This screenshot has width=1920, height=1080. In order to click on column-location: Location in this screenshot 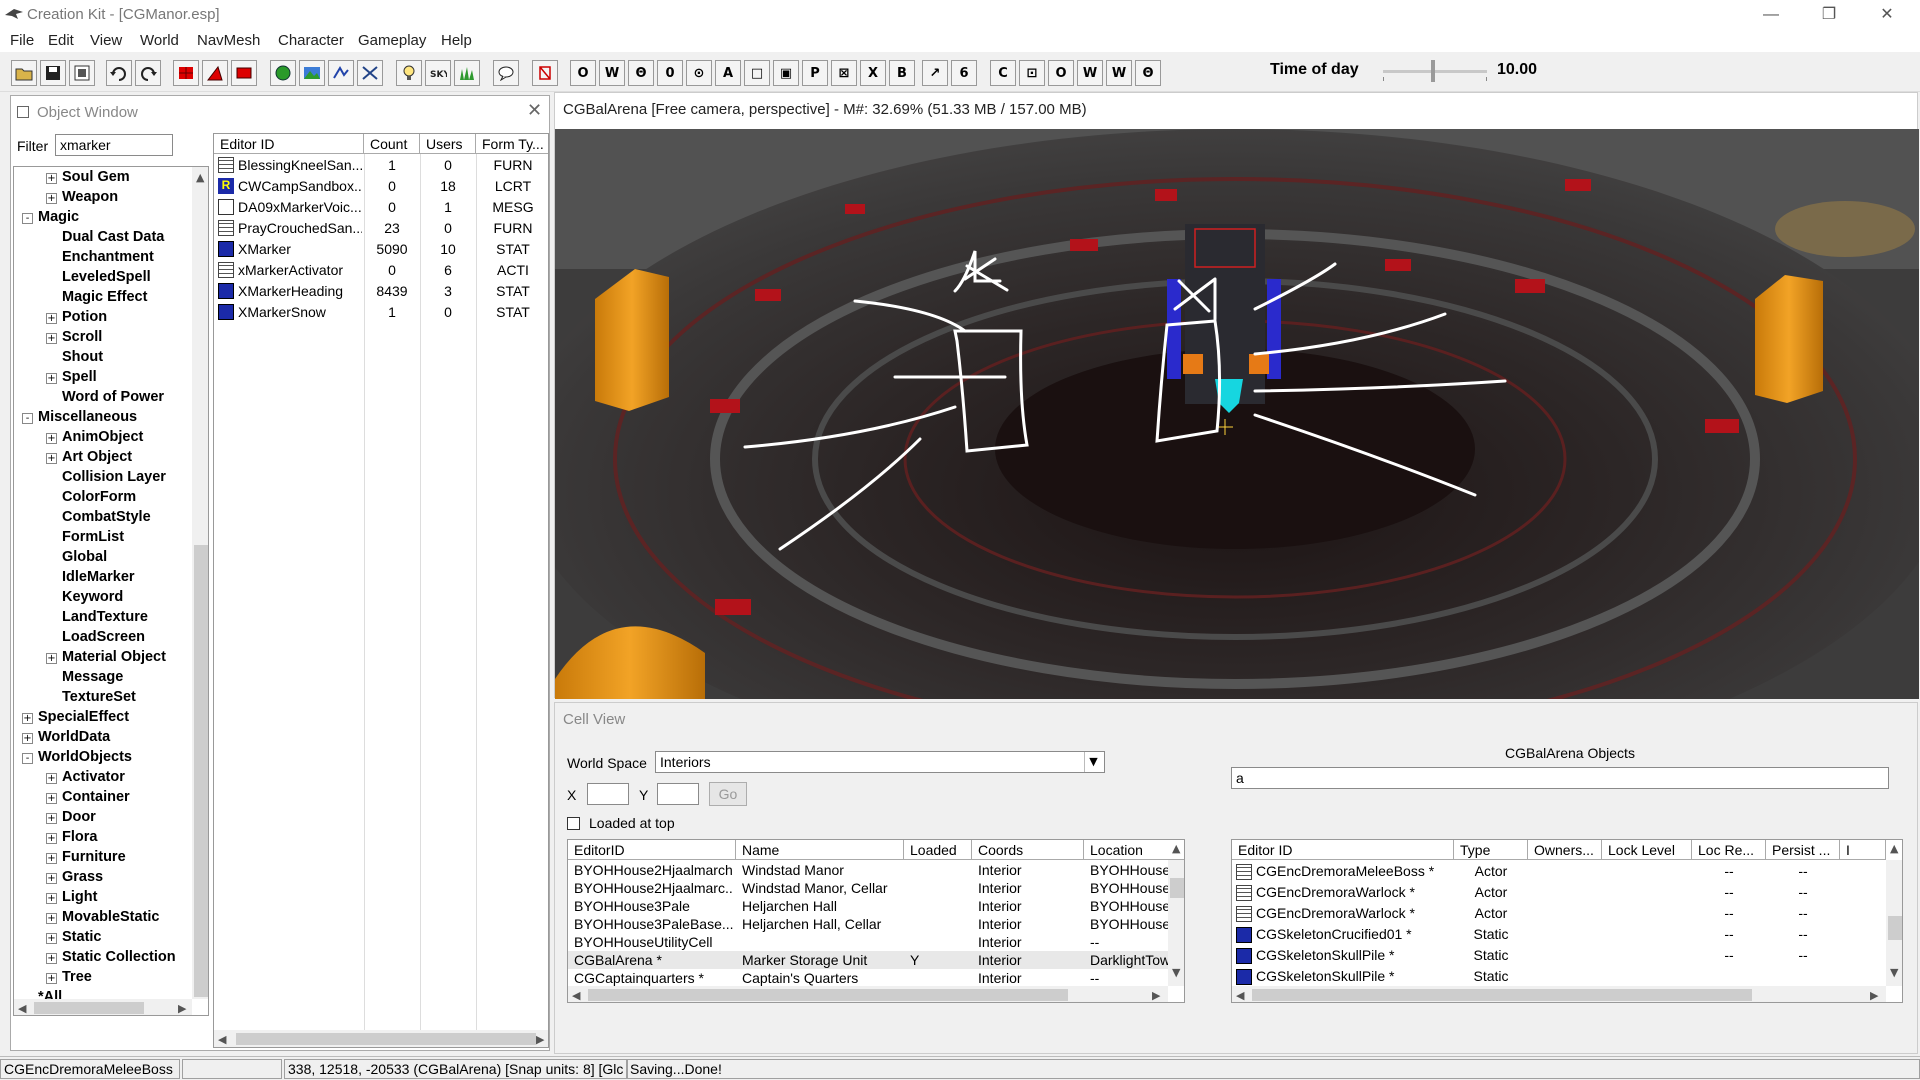, I will do `click(1134, 850)`.